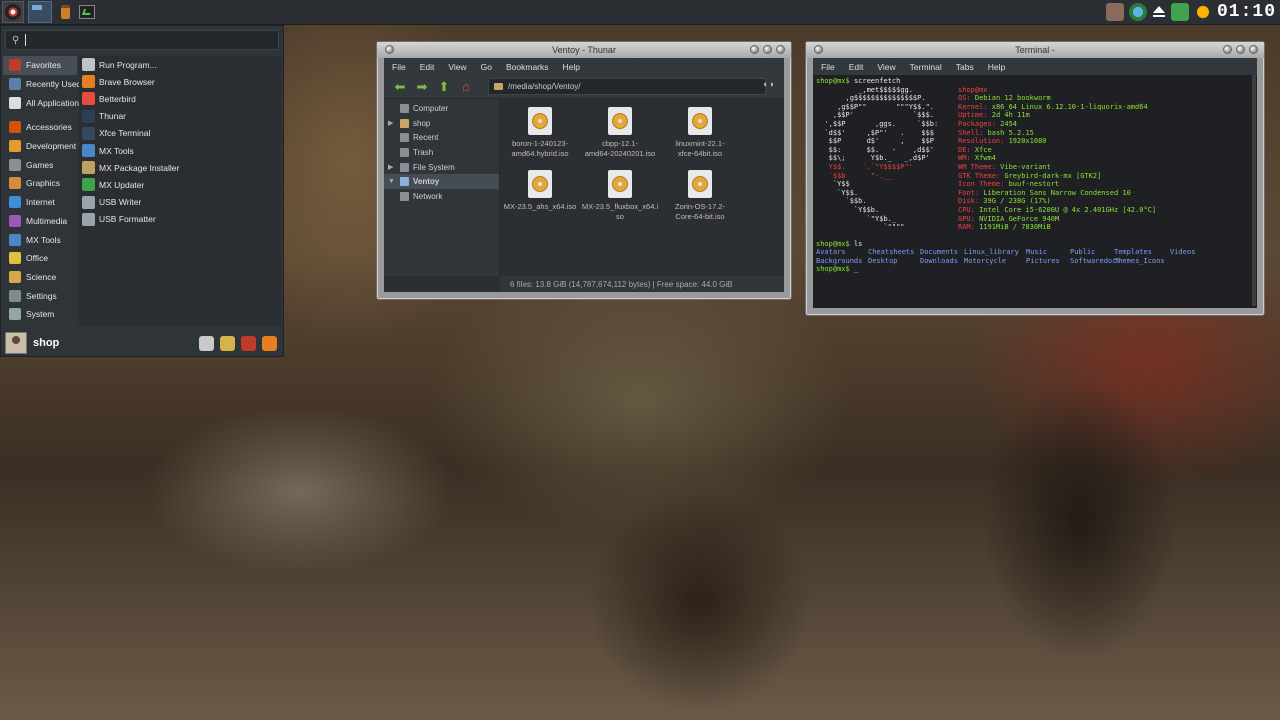 The width and height of the screenshot is (1280, 720). Describe the element at coordinates (42, 84) in the screenshot. I see `category-recently-used: Recently Used` at that location.